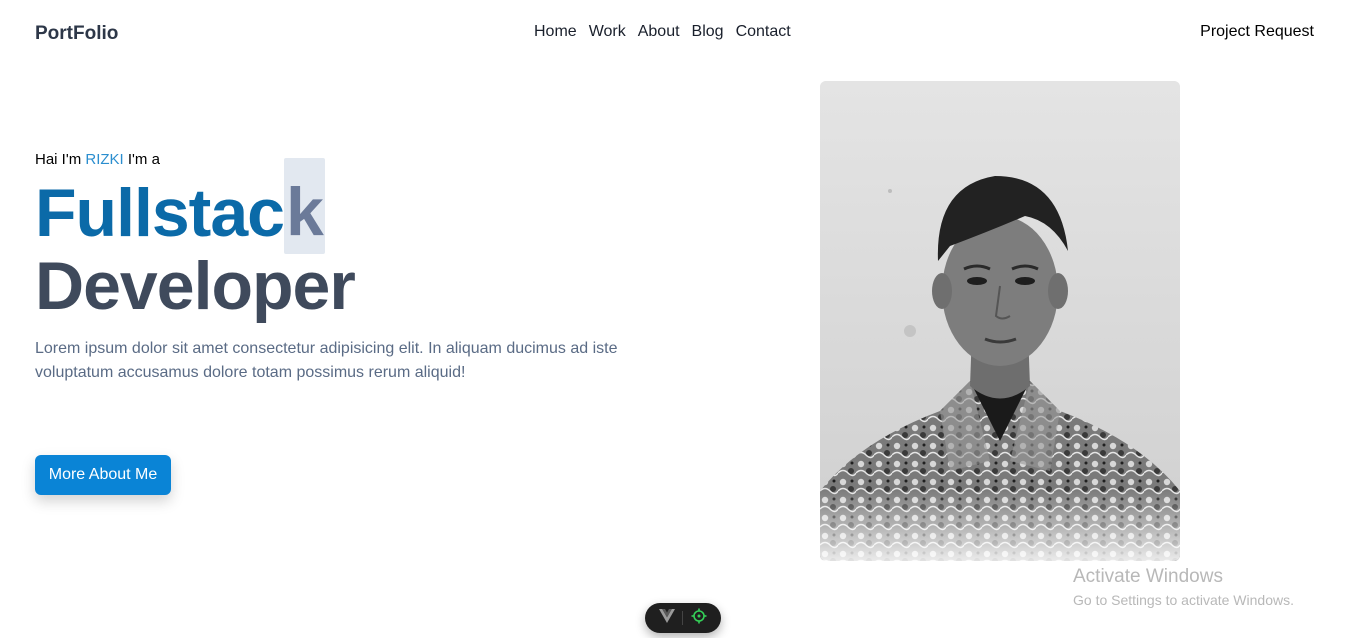  What do you see at coordinates (103, 475) in the screenshot?
I see `more-about-me-button: More About Me` at bounding box center [103, 475].